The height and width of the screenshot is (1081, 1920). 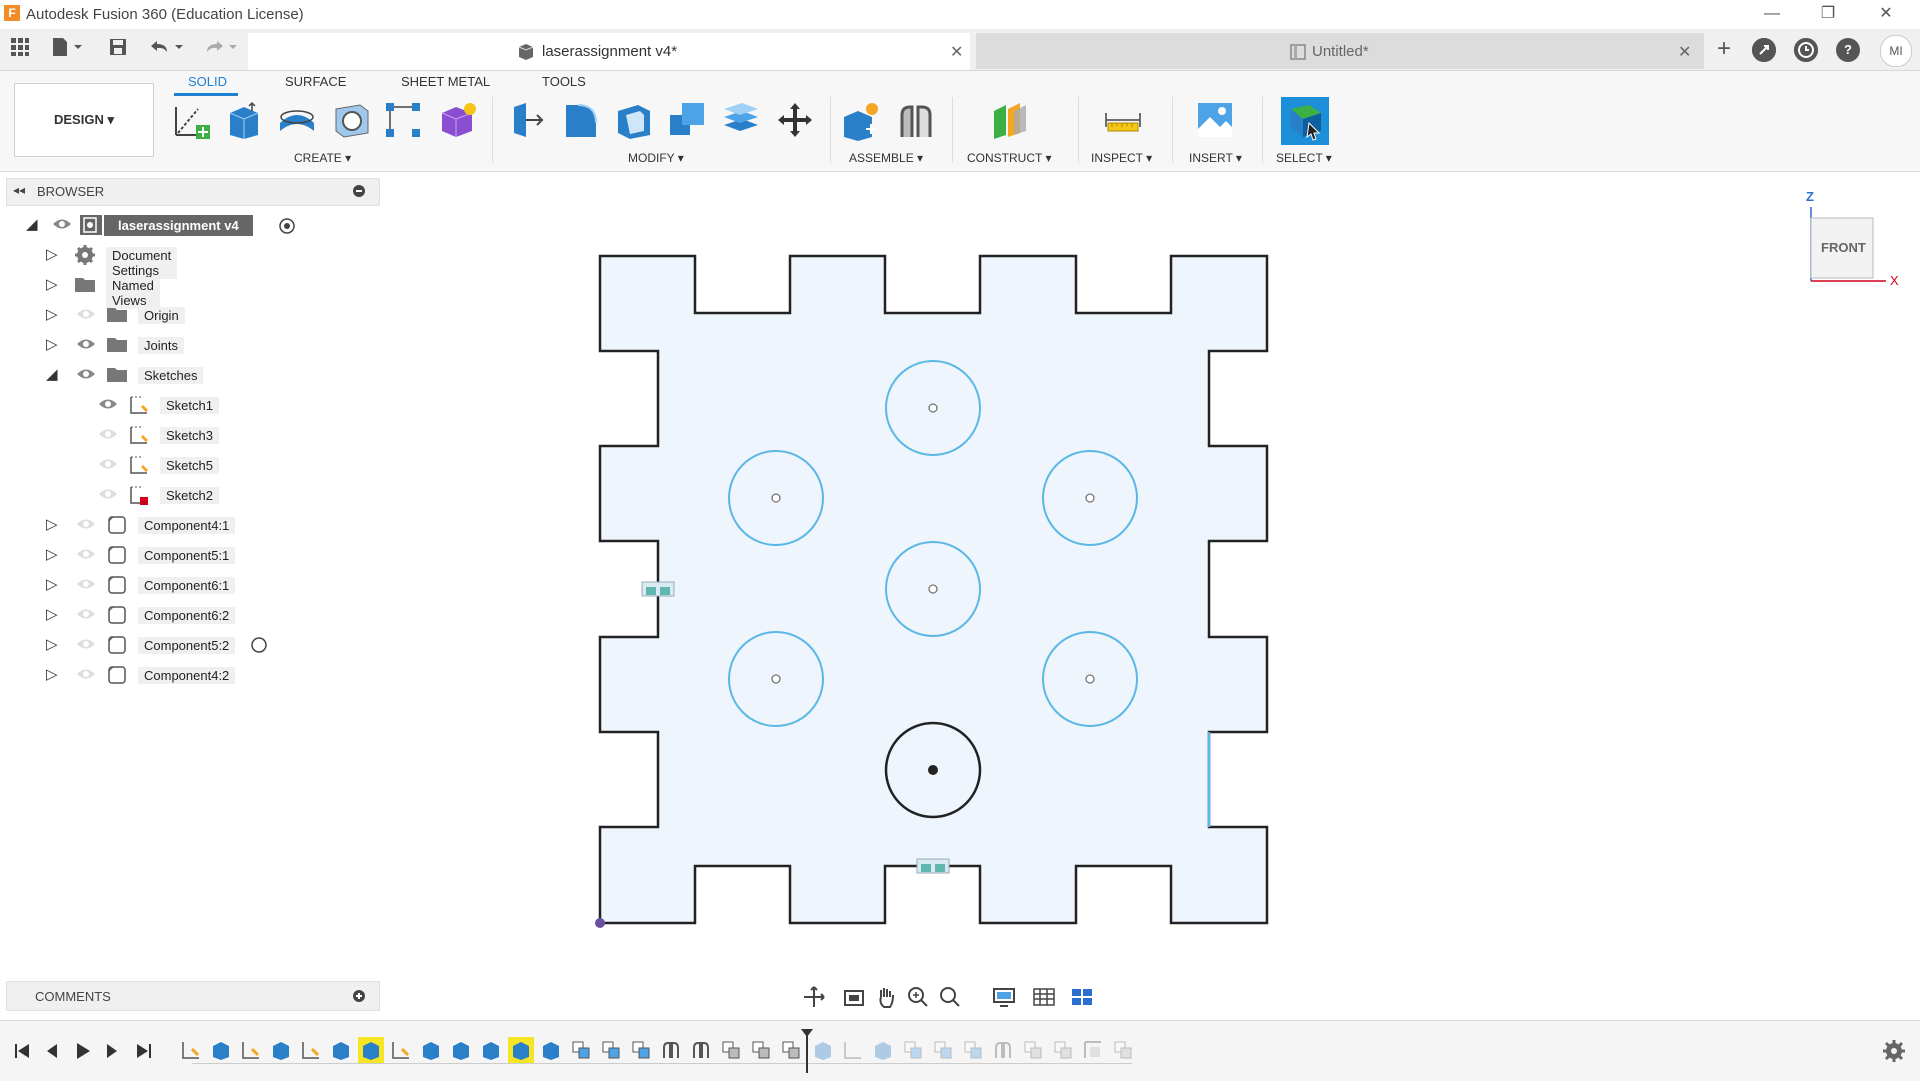 What do you see at coordinates (220, 49) in the screenshot?
I see `redo-icon` at bounding box center [220, 49].